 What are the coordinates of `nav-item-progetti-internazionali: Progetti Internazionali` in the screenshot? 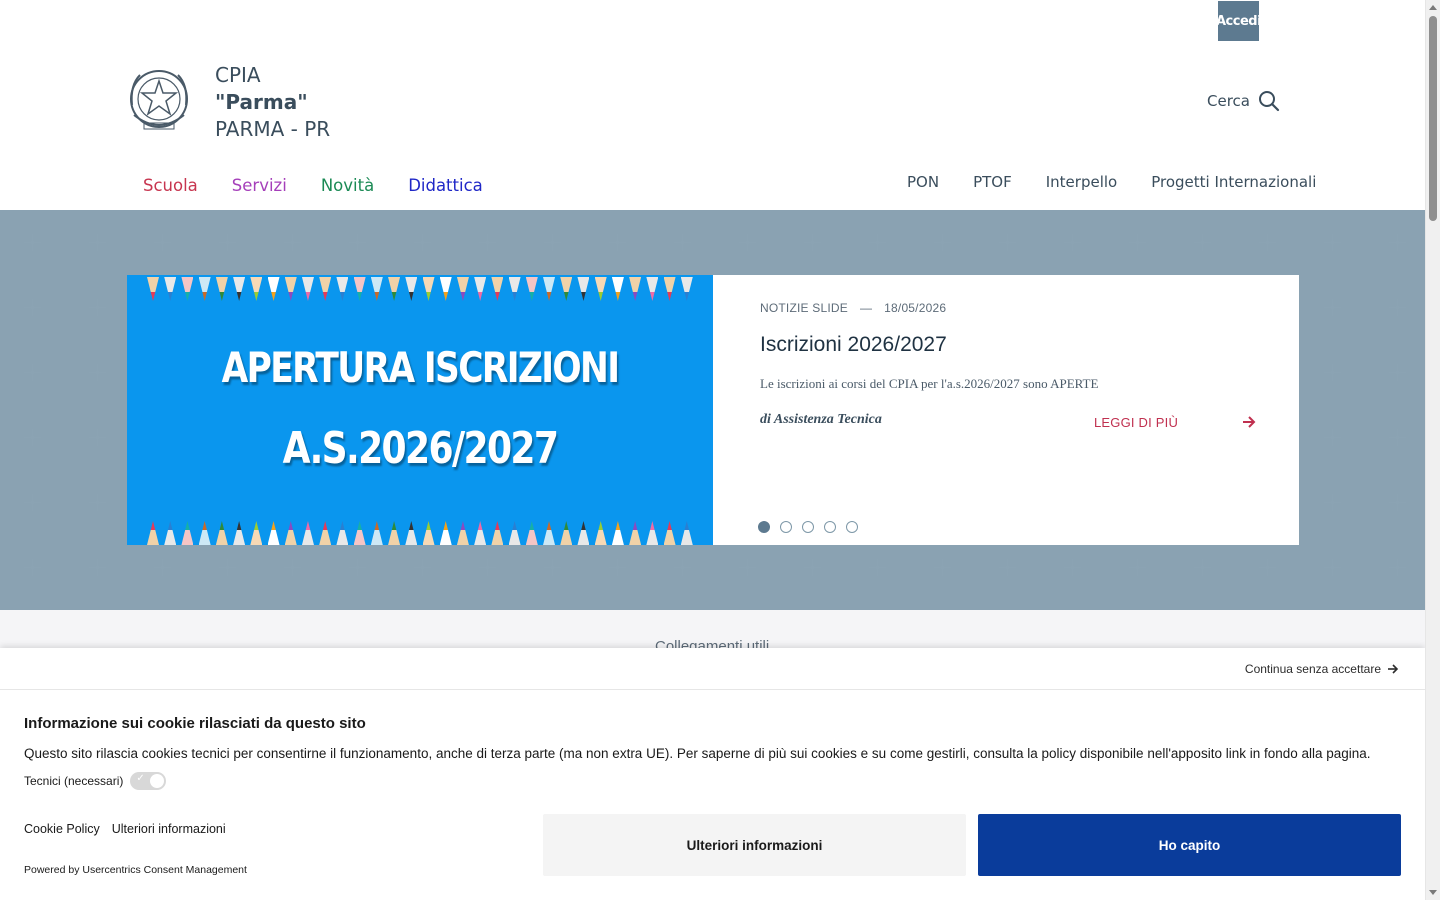 It's located at (1233, 182).